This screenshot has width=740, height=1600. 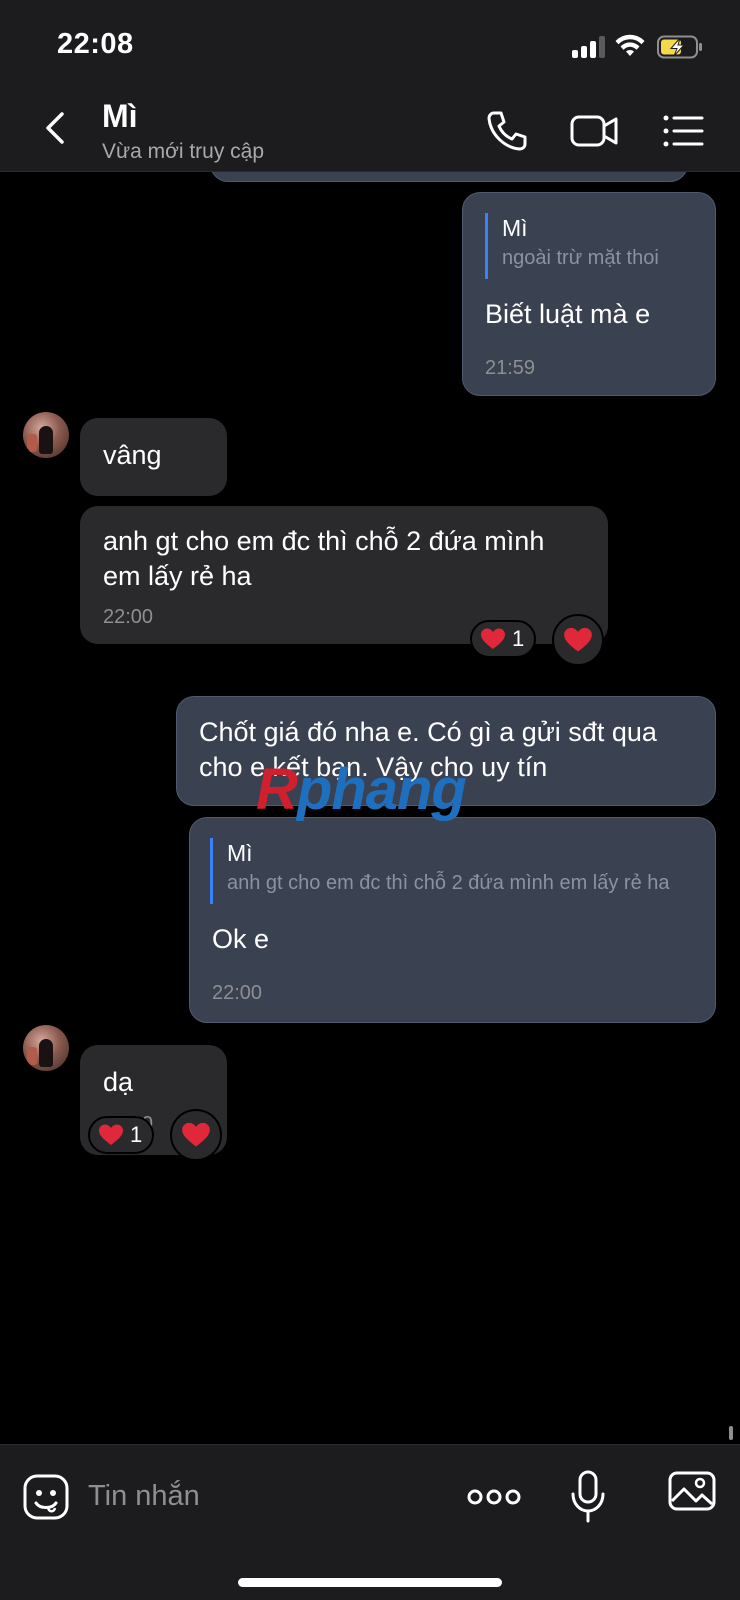 I want to click on watermark-text: phang, so click(x=381, y=789).